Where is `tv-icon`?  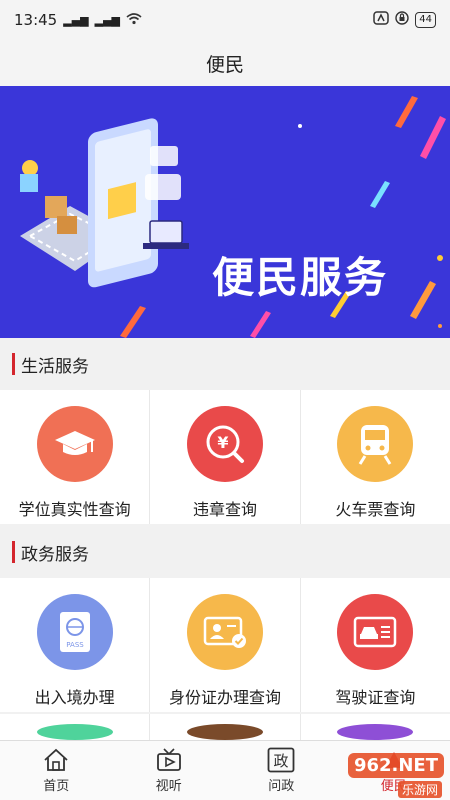 tv-icon is located at coordinates (169, 760).